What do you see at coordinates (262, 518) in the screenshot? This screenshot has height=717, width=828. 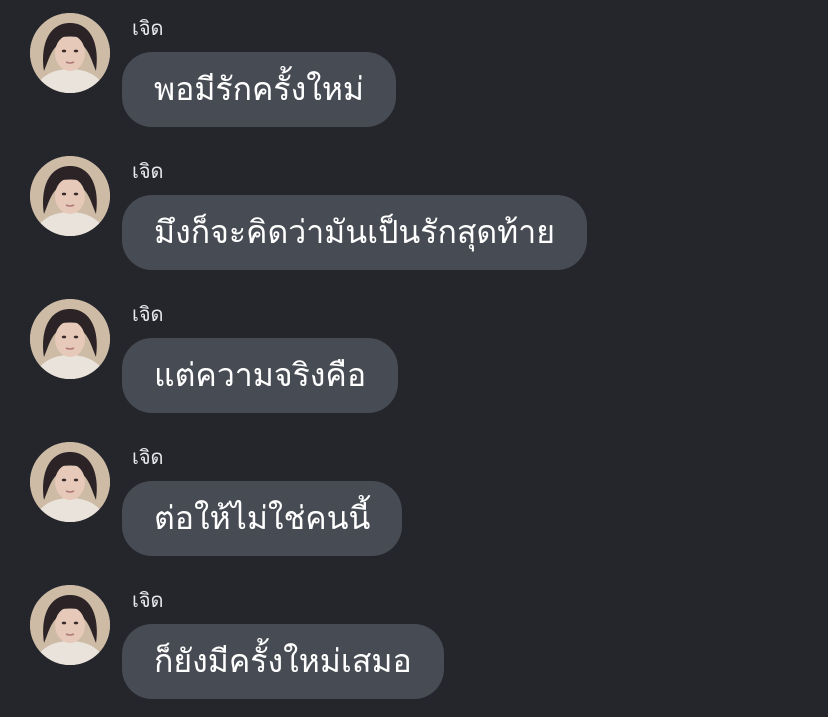 I see `message-bubble: ต่อให้ไม่ใช่คนนี้` at bounding box center [262, 518].